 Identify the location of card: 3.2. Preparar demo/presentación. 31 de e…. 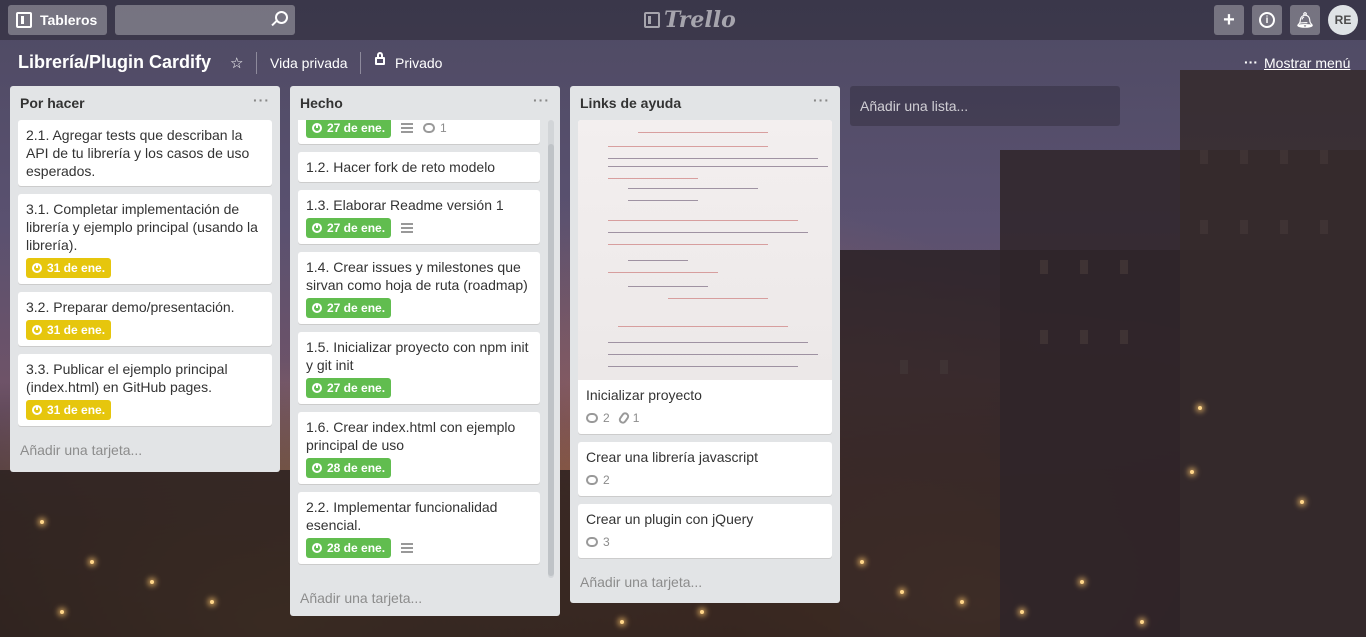
(145, 319).